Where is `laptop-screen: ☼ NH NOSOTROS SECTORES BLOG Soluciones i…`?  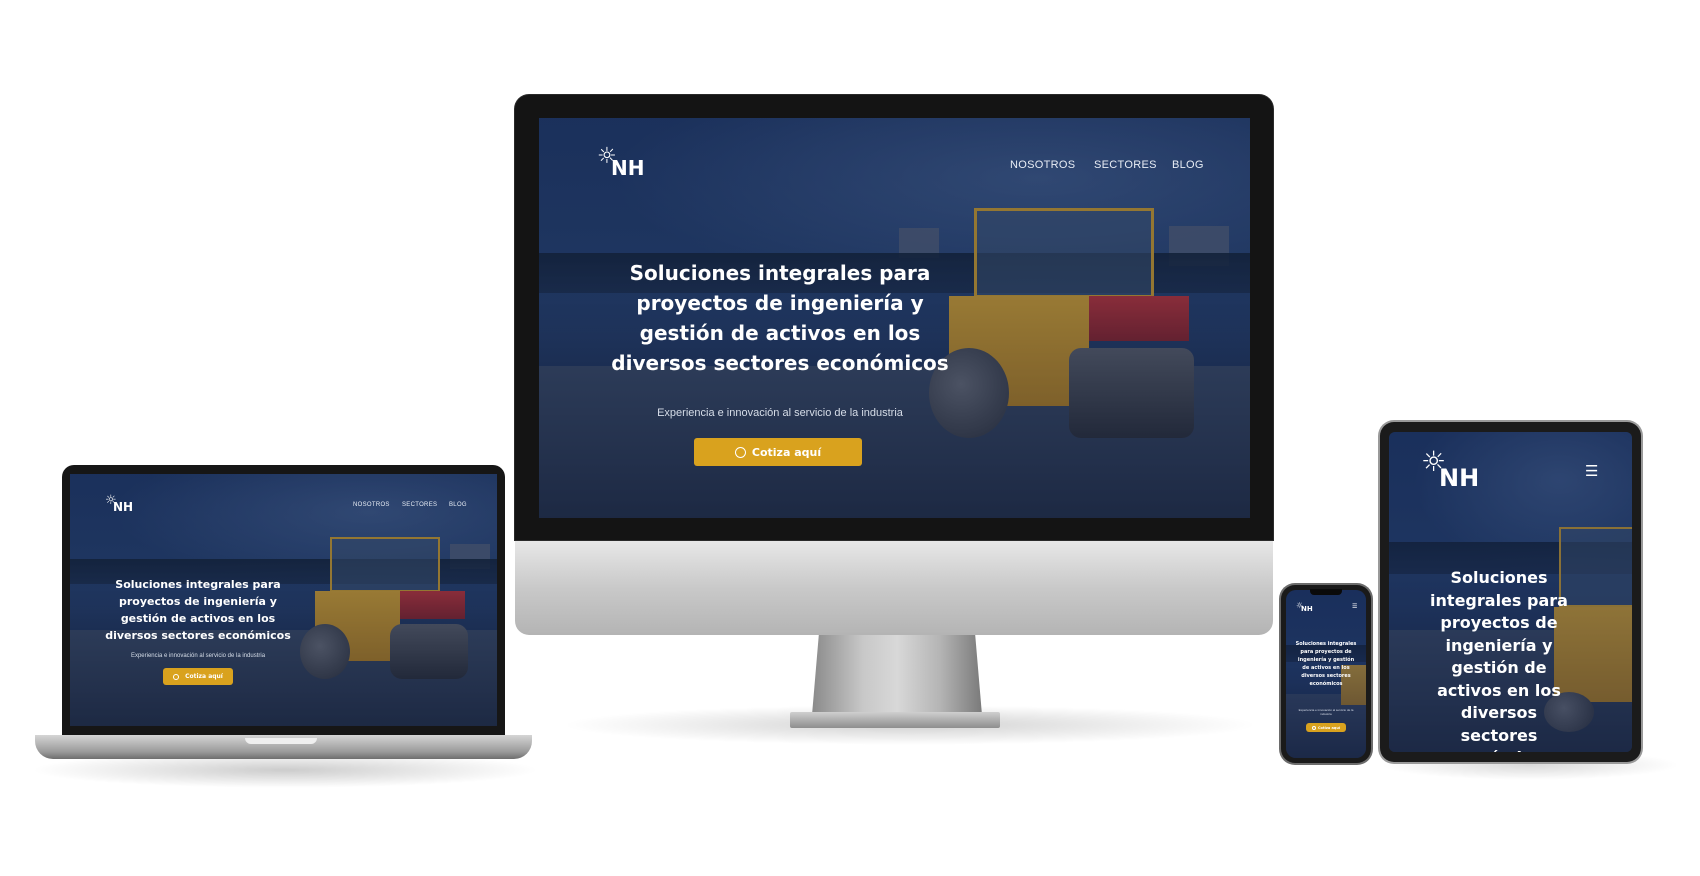
laptop-screen: ☼ NH NOSOTROS SECTORES BLOG Soluciones i… is located at coordinates (283, 600).